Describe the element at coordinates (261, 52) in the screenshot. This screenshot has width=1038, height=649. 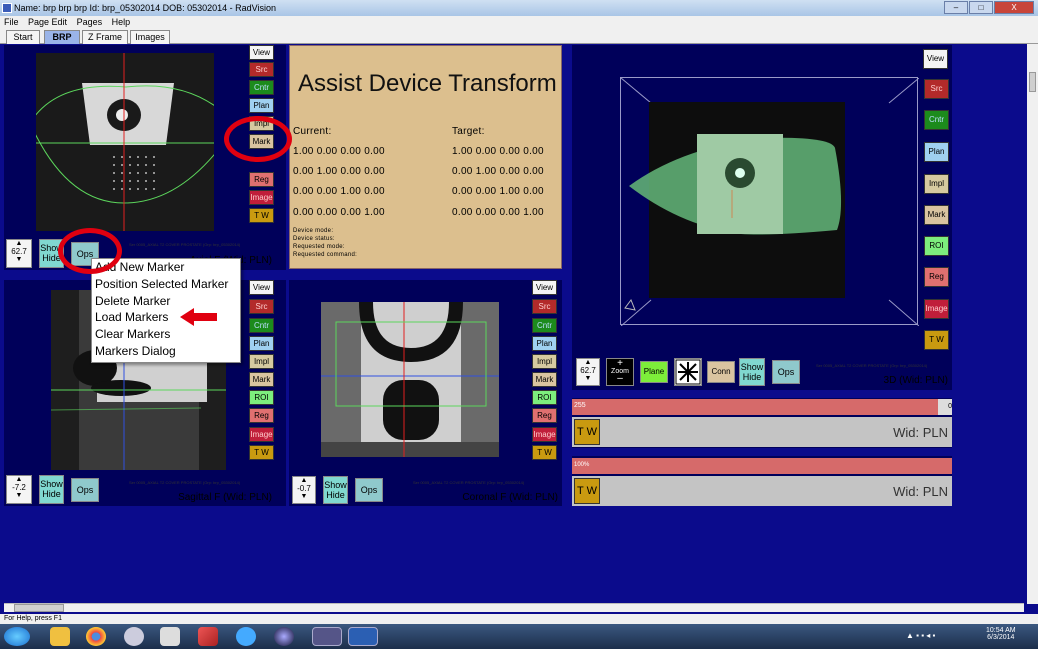
I see `axial-view-button: View` at that location.